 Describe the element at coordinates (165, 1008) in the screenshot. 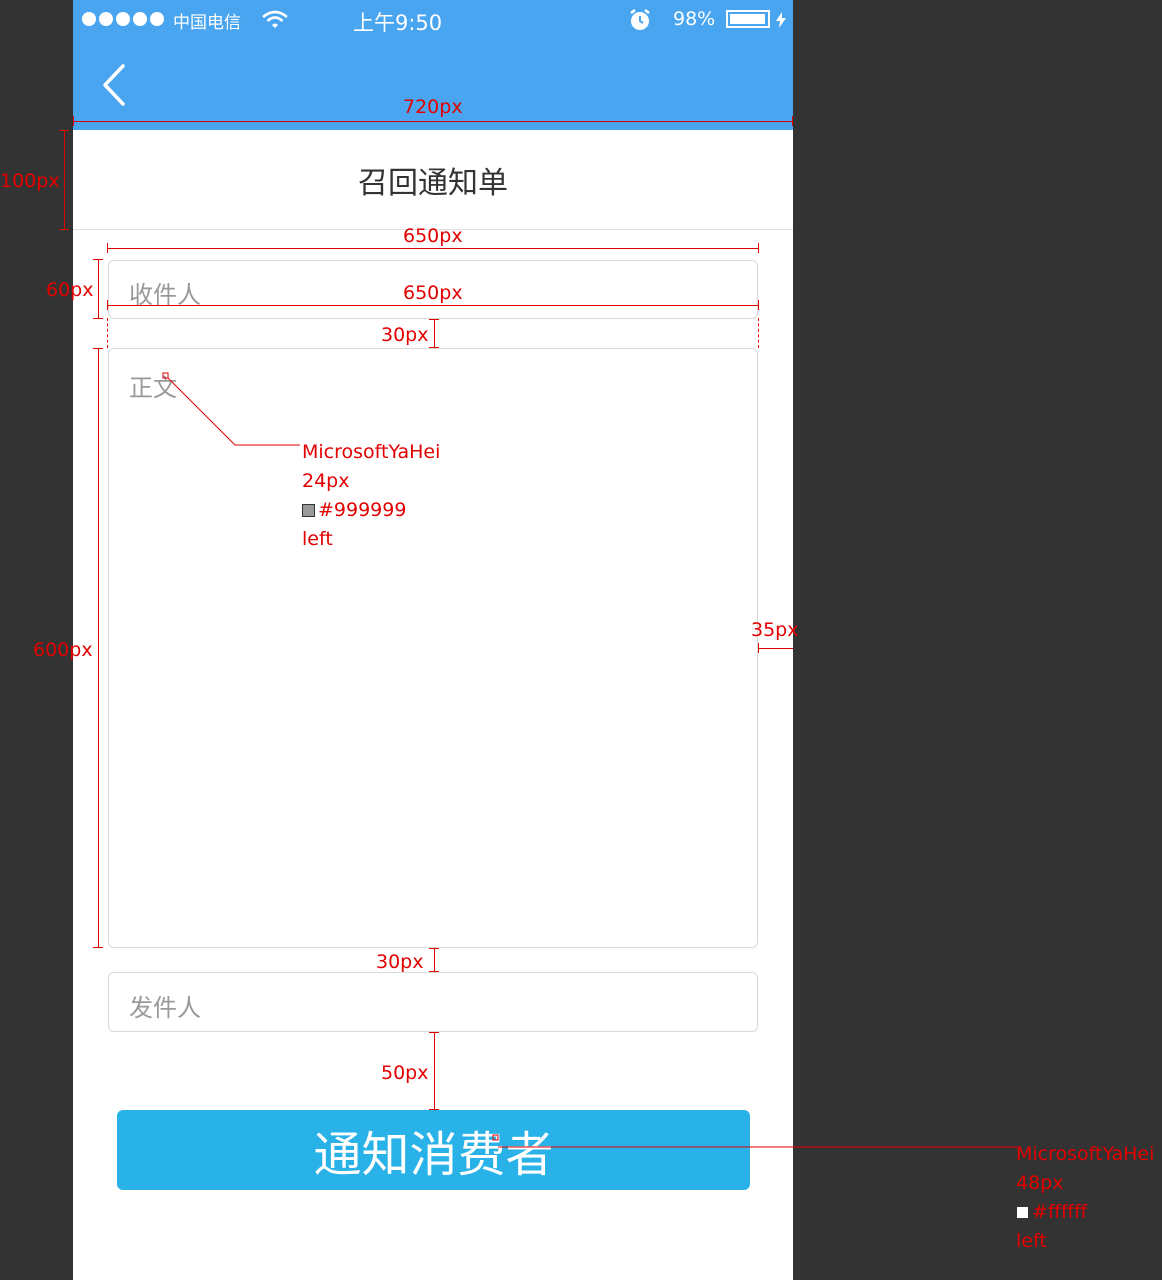

I see `sender-placeholder: 发件人` at that location.